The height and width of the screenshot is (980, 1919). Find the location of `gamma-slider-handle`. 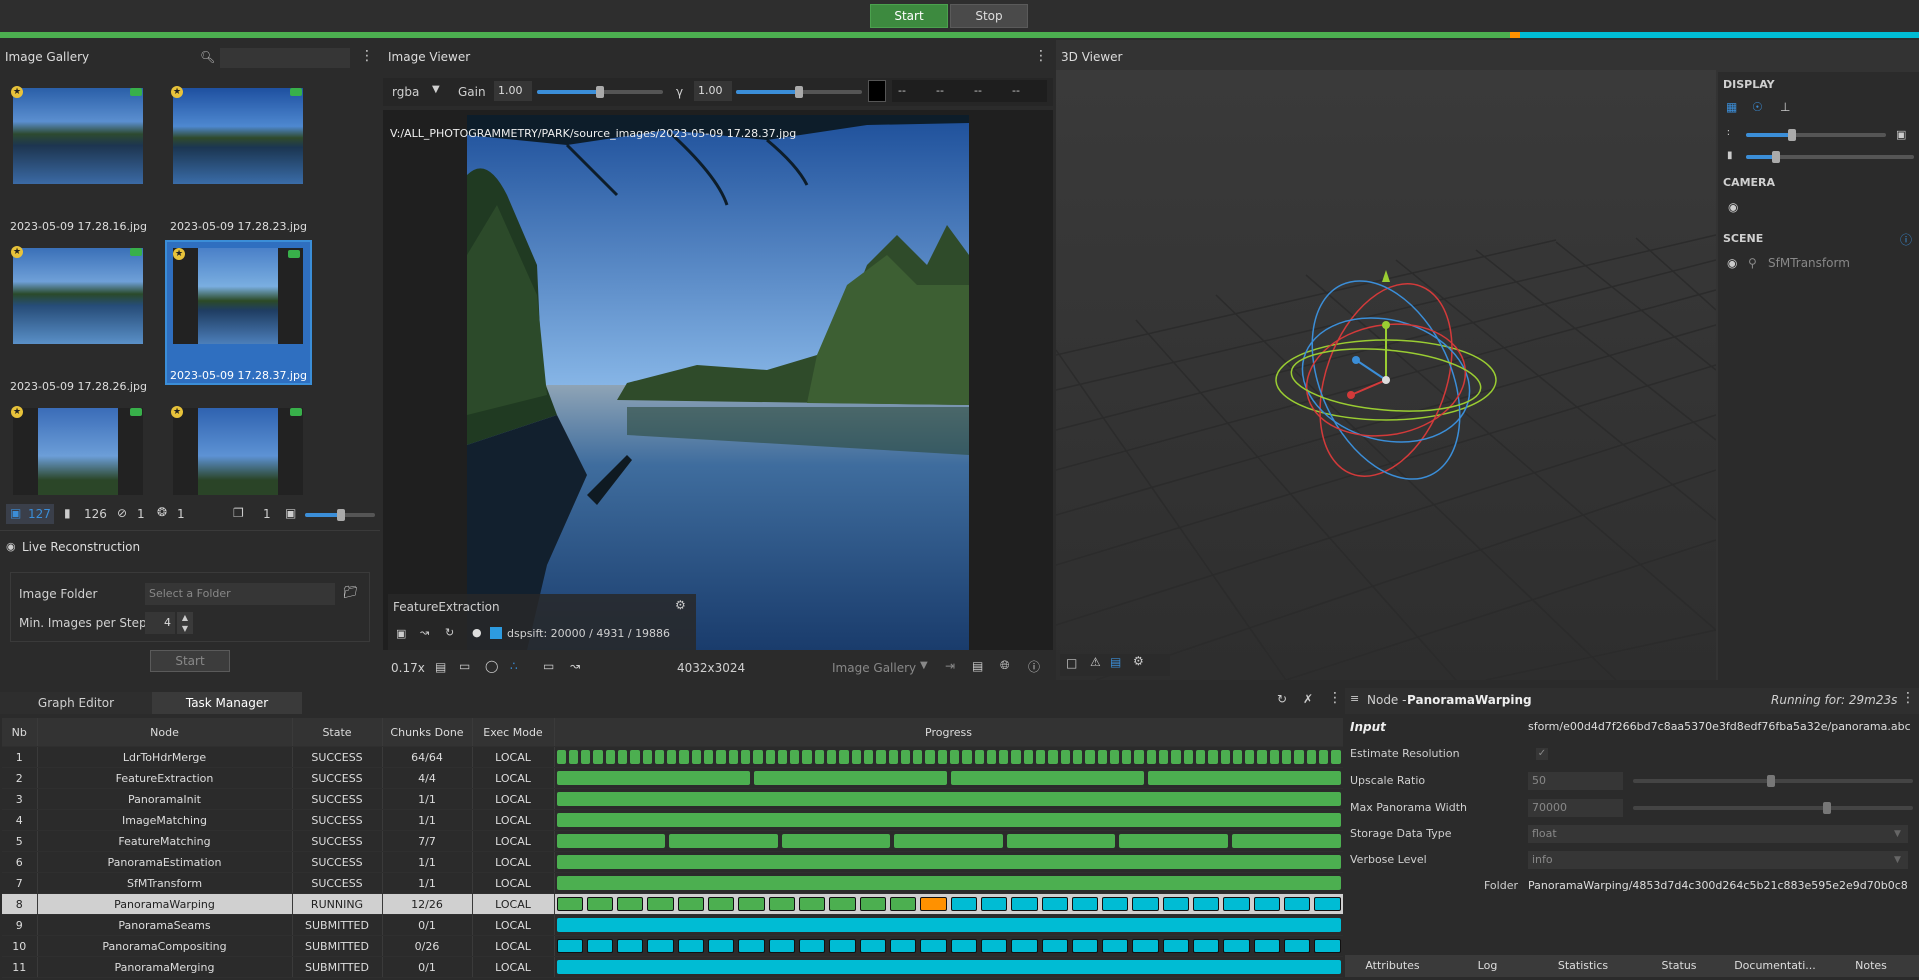

gamma-slider-handle is located at coordinates (799, 92).